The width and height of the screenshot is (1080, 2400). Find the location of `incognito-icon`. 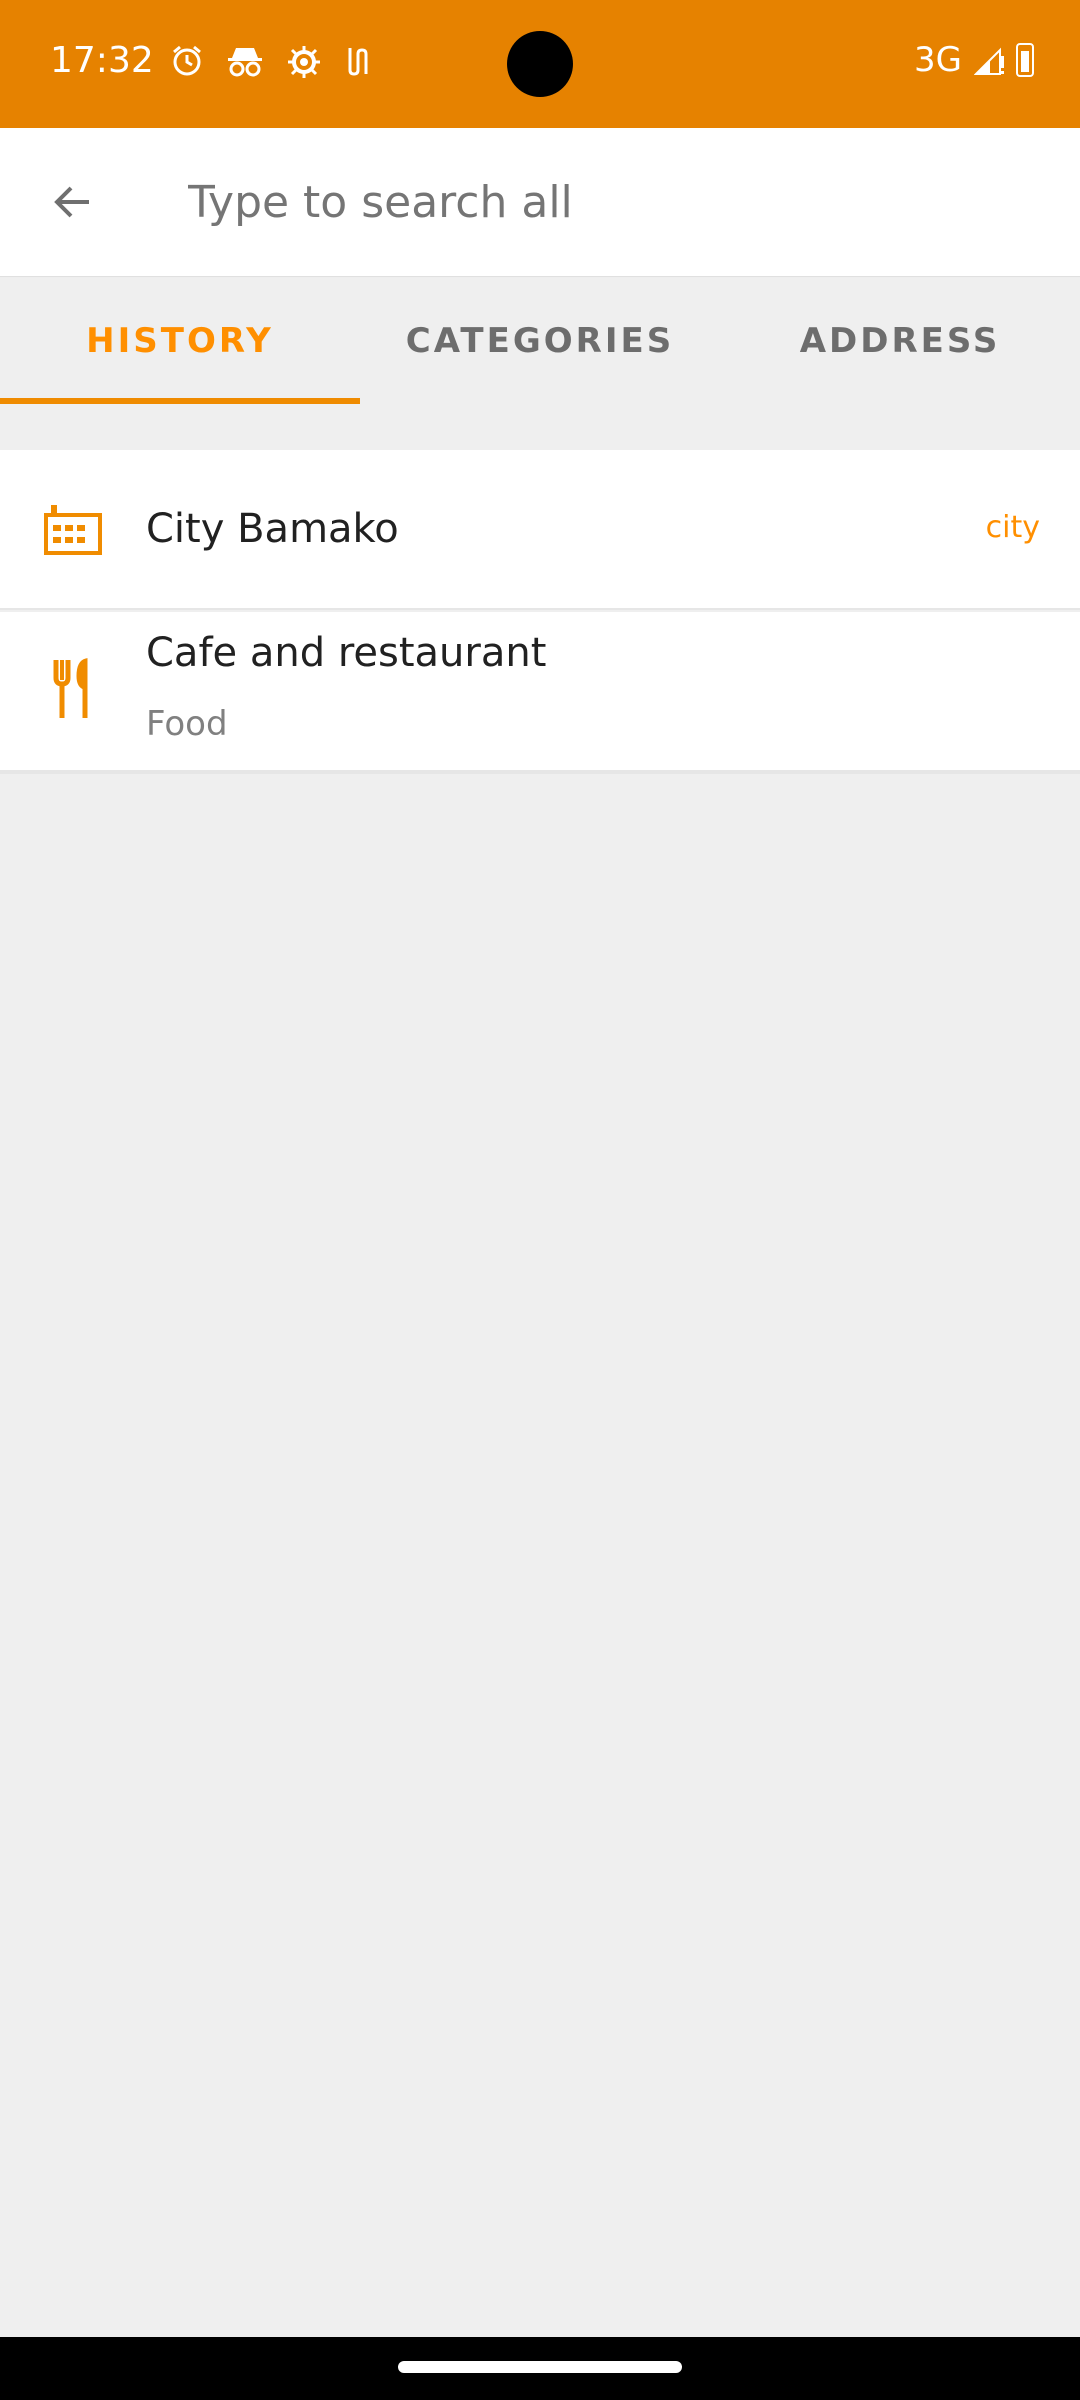

incognito-icon is located at coordinates (245, 66).